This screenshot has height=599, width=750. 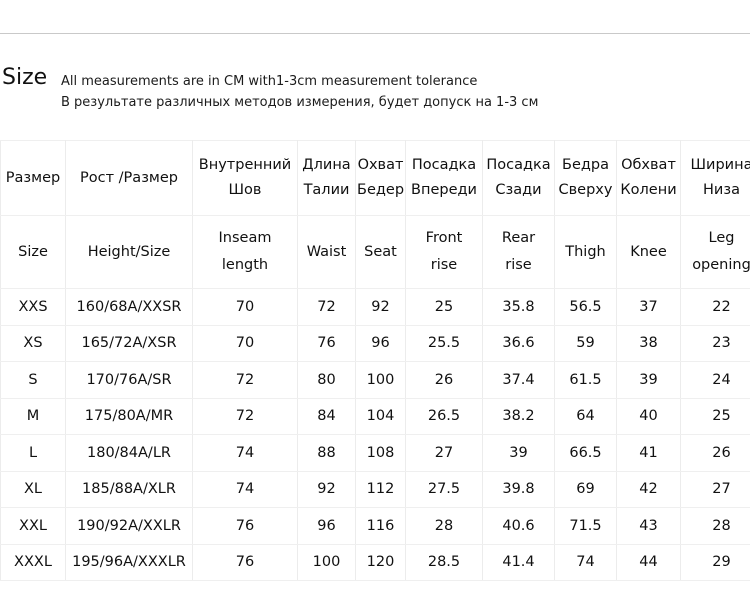 I want to click on cell-rear-rise: 40.6, so click(x=518, y=526).